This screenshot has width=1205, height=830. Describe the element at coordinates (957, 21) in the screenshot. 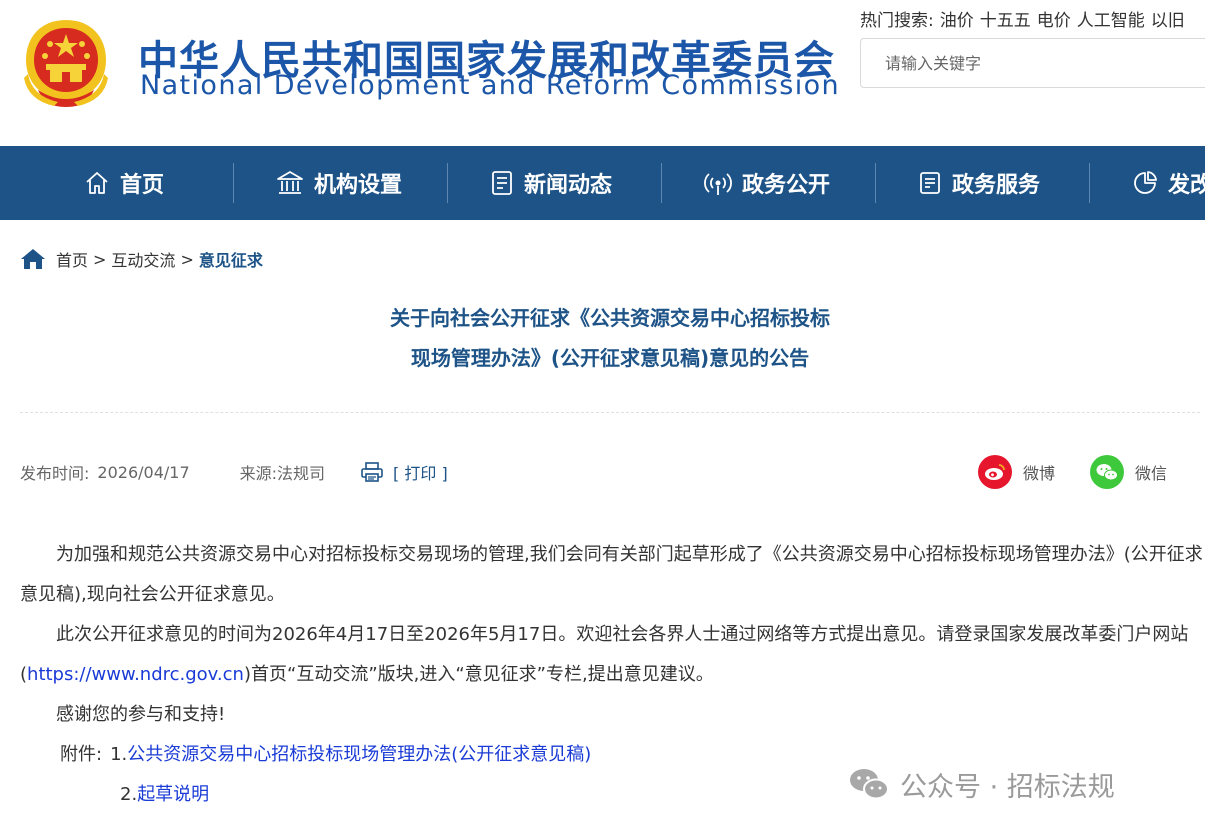

I see `hot-search-item: 油价` at that location.